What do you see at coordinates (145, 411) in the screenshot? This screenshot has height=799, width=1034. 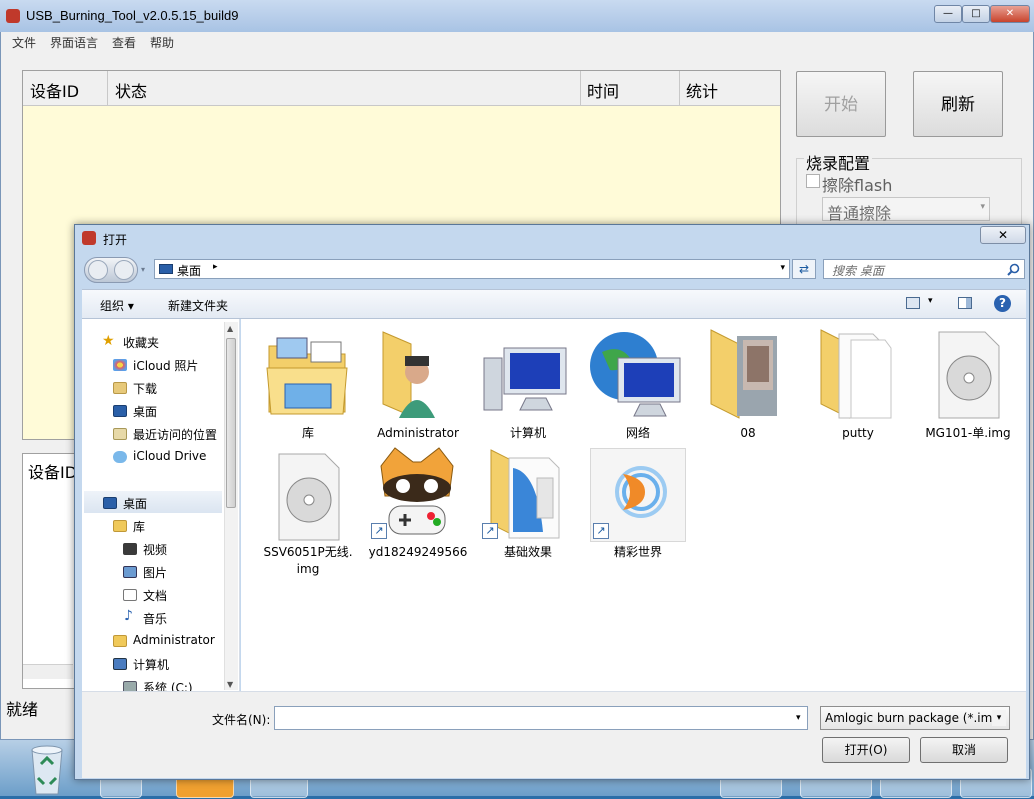 I see `nav-desktop-fav: 桌面` at bounding box center [145, 411].